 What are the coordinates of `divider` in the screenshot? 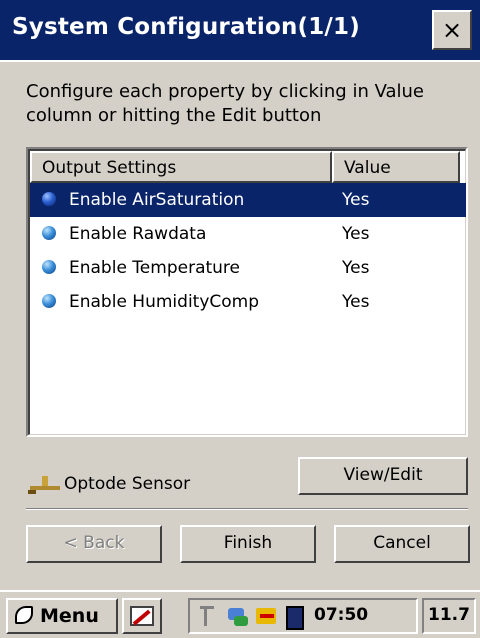 It's located at (247, 509).